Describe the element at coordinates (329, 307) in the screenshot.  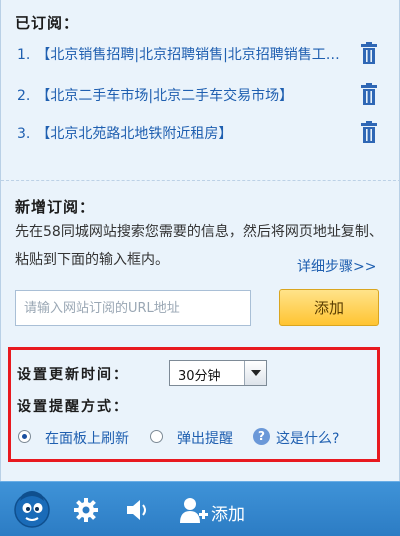
I see `add-button: 添加` at that location.